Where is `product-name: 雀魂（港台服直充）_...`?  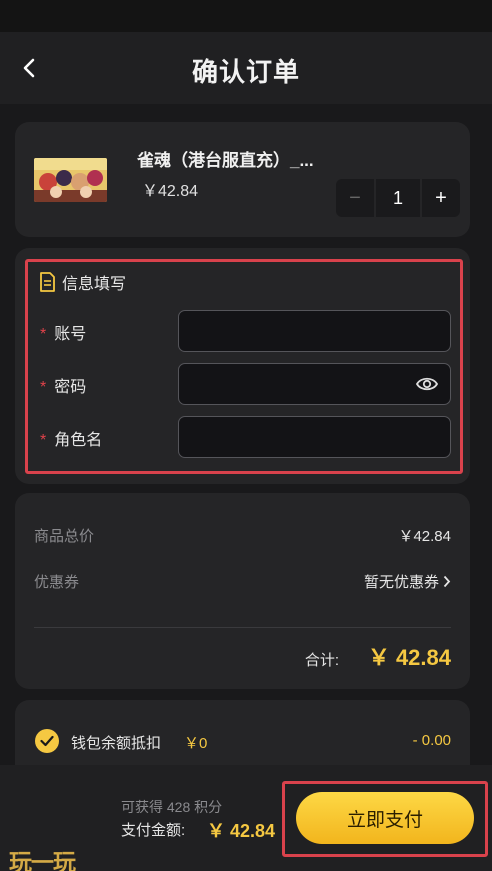 product-name: 雀魂（港台服直充）_... is located at coordinates (225, 160).